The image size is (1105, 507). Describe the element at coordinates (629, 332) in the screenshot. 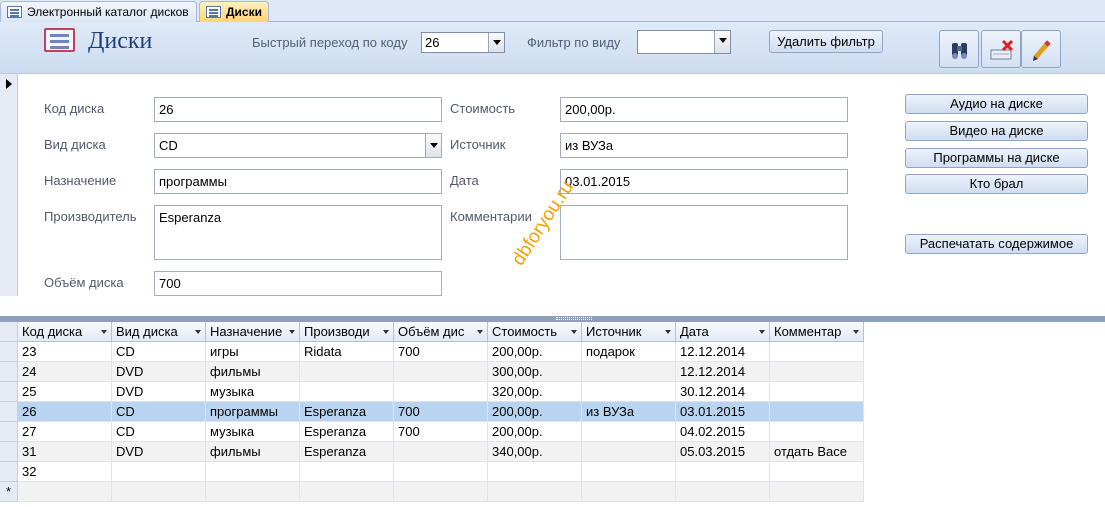

I see `column-header: Источник` at that location.